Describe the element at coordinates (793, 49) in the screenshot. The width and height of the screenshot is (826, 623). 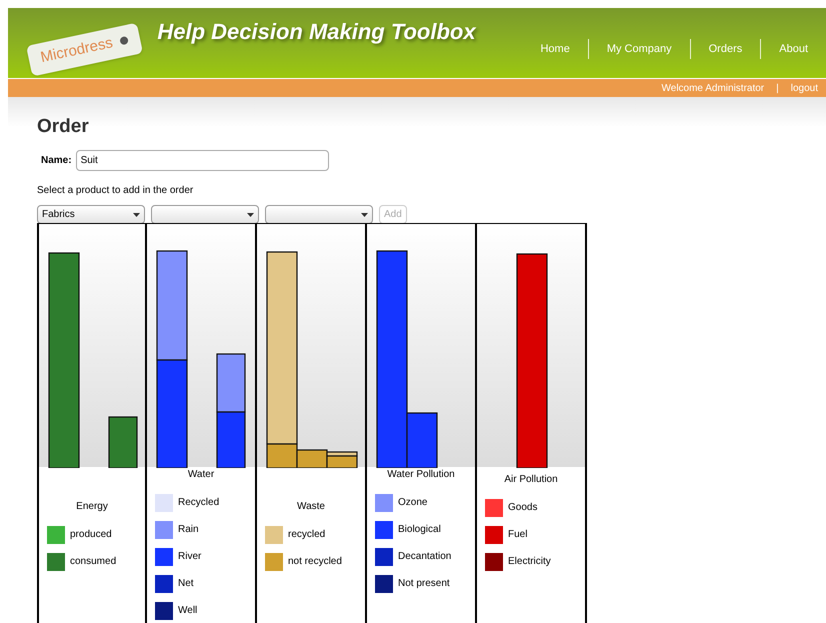
I see `nav-link: About` at that location.